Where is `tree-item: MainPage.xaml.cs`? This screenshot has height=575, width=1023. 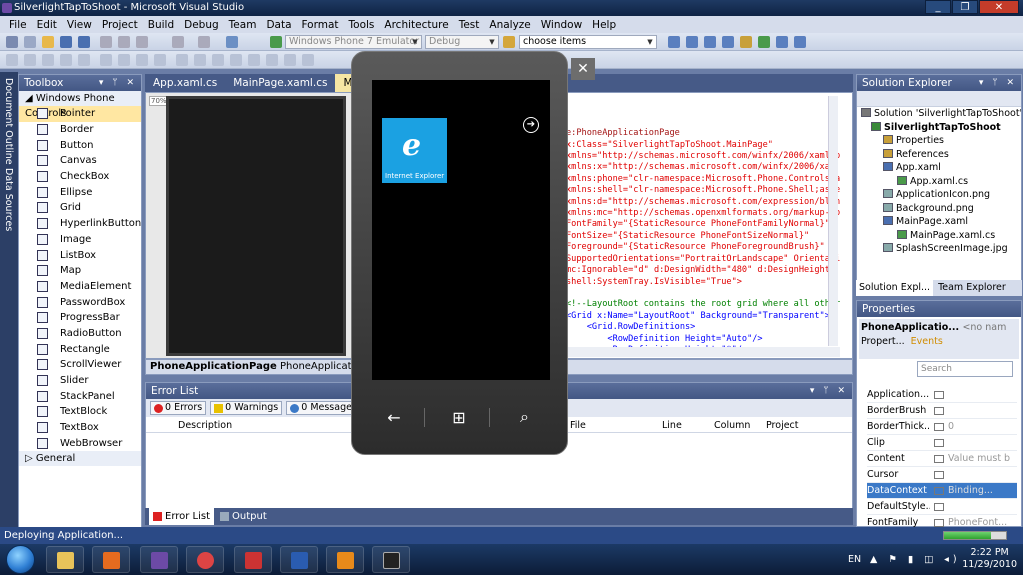 tree-item: MainPage.xaml.cs is located at coordinates (939, 236).